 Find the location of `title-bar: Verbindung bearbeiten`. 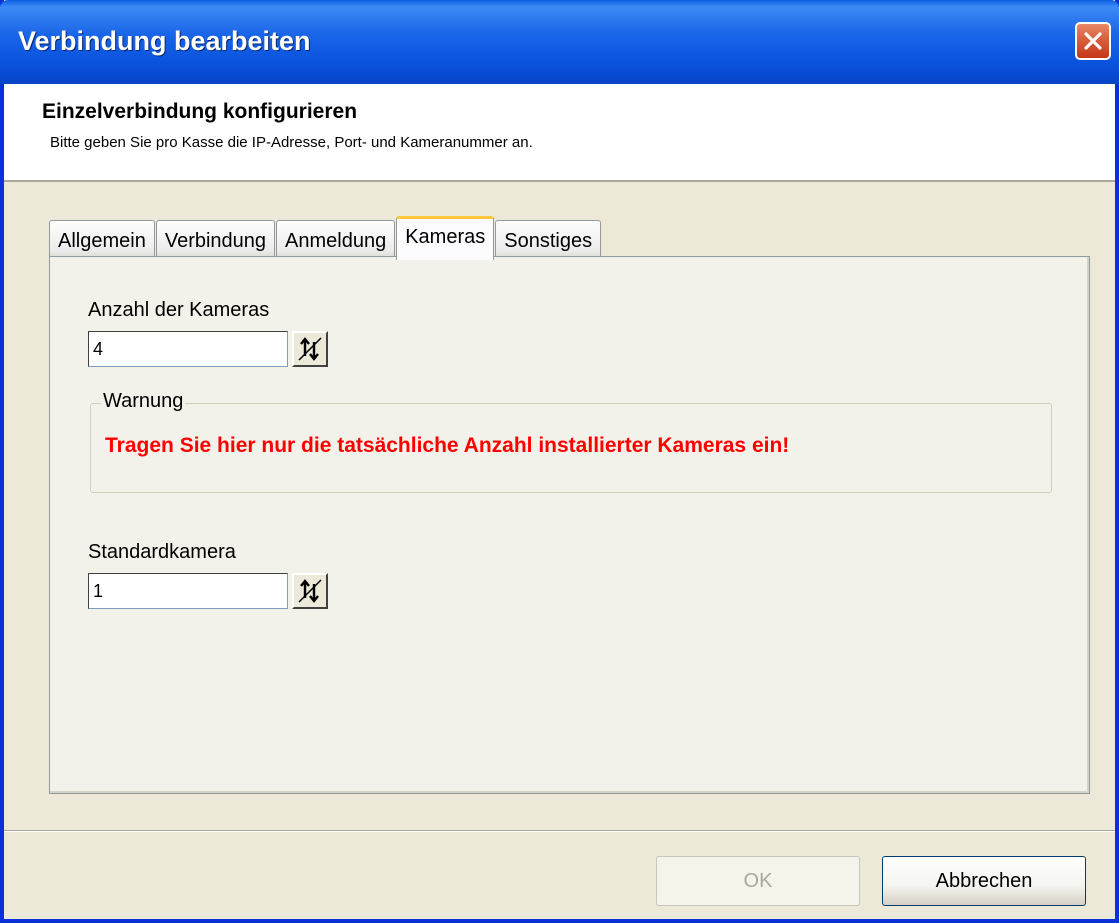

title-bar: Verbindung bearbeiten is located at coordinates (559, 42).